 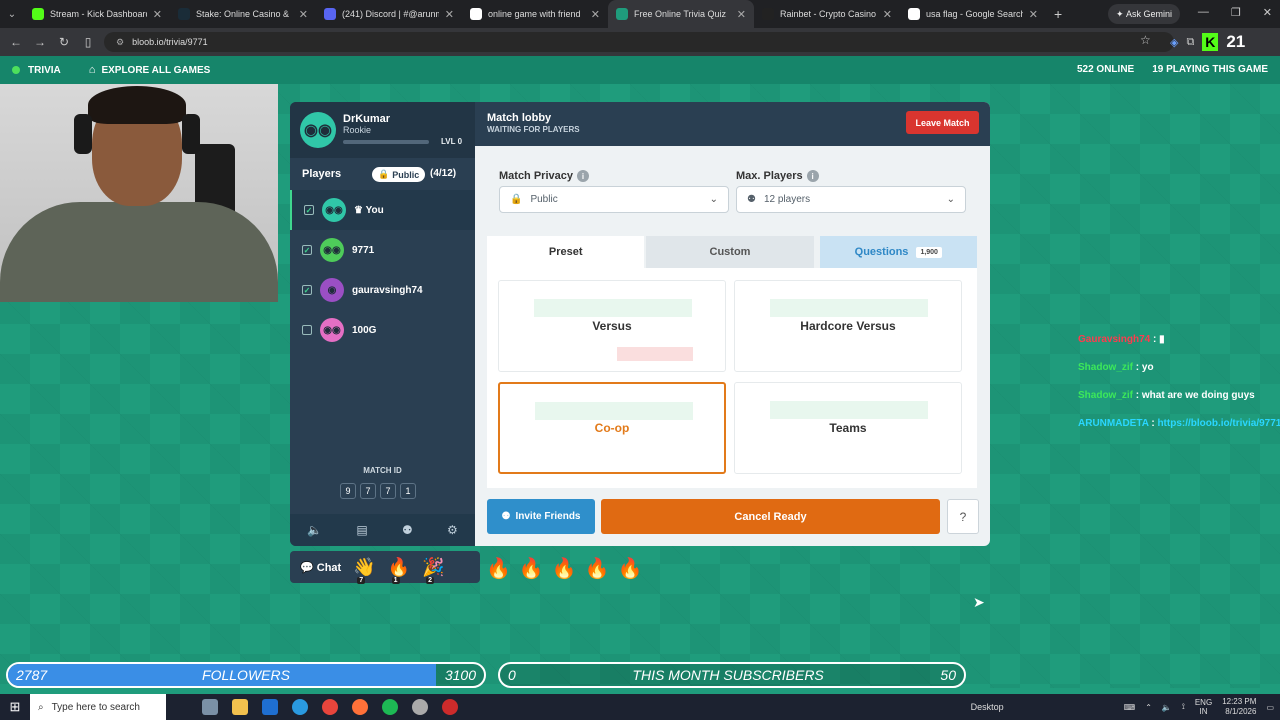 I want to click on lang-text: ENG, so click(x=1203, y=702).